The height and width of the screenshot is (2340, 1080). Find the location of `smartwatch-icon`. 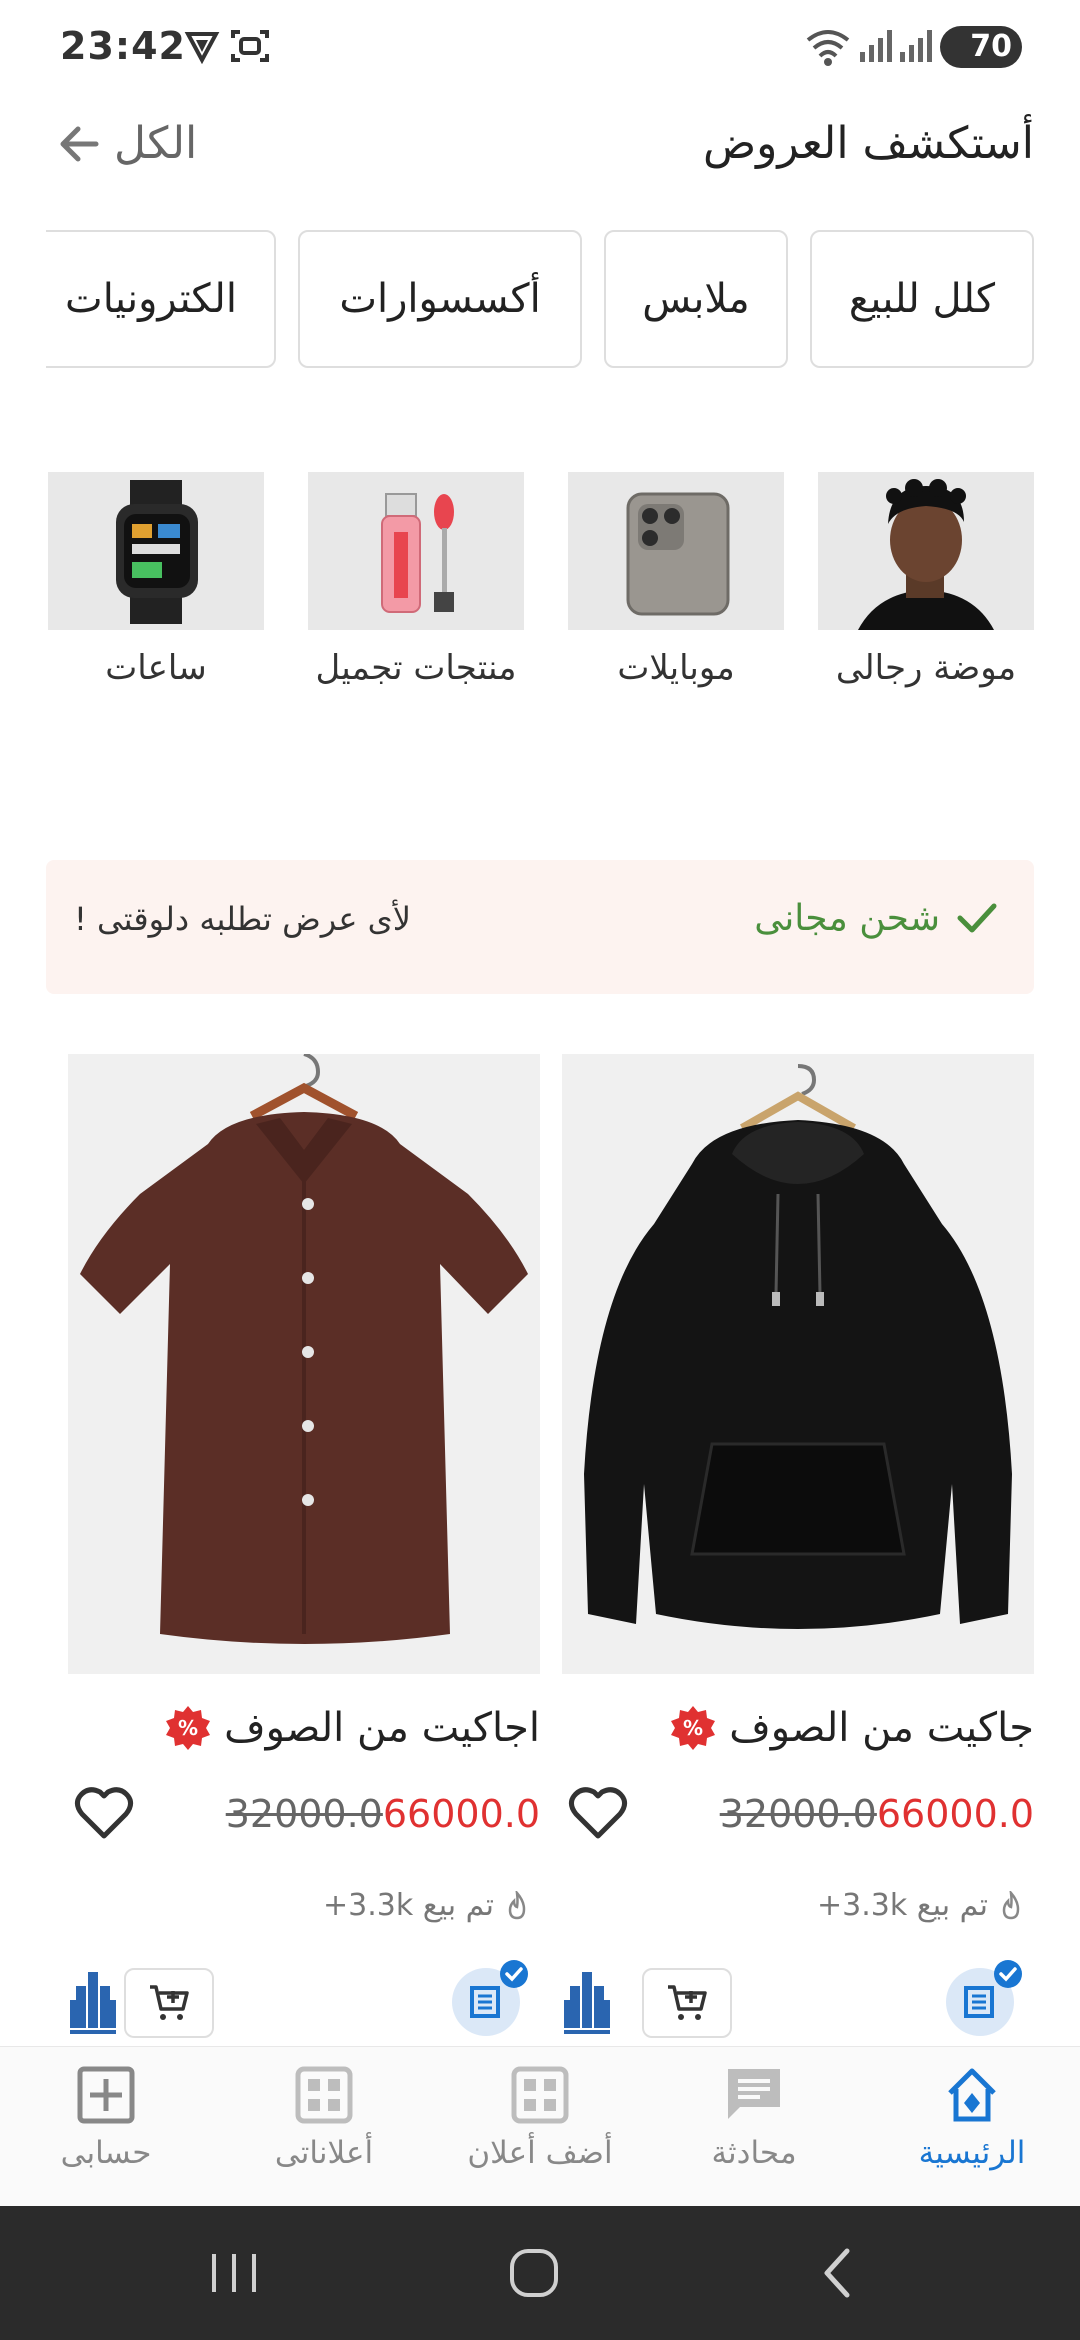

smartwatch-icon is located at coordinates (157, 552).